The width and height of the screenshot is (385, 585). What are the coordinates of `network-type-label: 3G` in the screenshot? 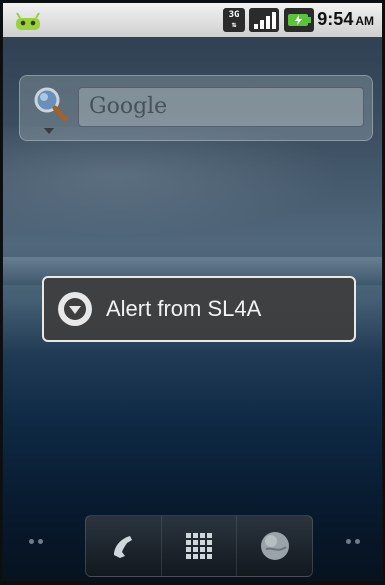 It's located at (234, 15).